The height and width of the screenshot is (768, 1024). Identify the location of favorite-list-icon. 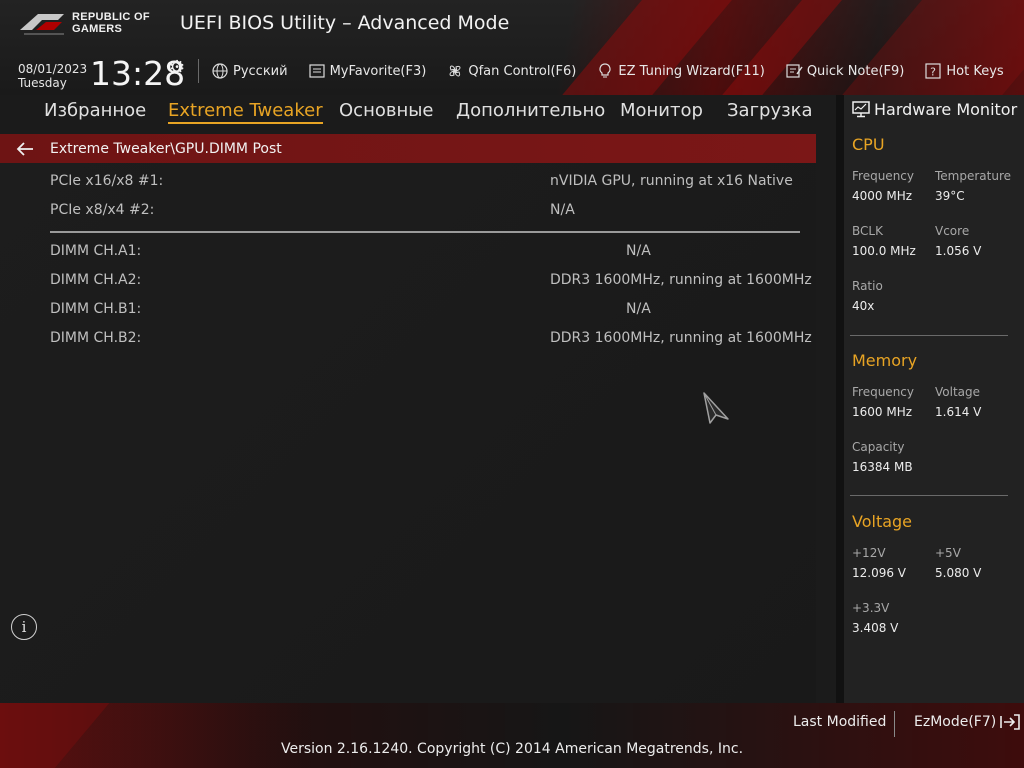
(316, 71).